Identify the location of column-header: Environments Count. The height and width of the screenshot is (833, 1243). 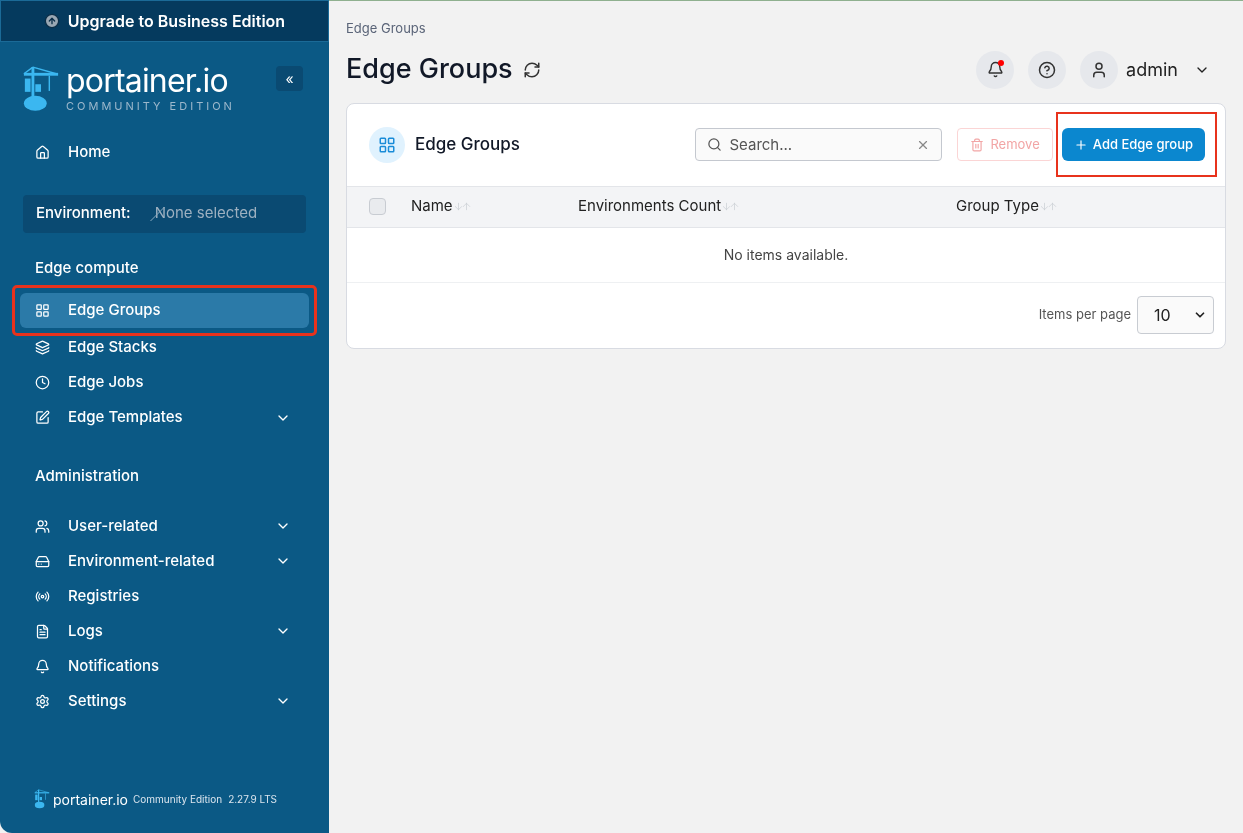
(659, 206).